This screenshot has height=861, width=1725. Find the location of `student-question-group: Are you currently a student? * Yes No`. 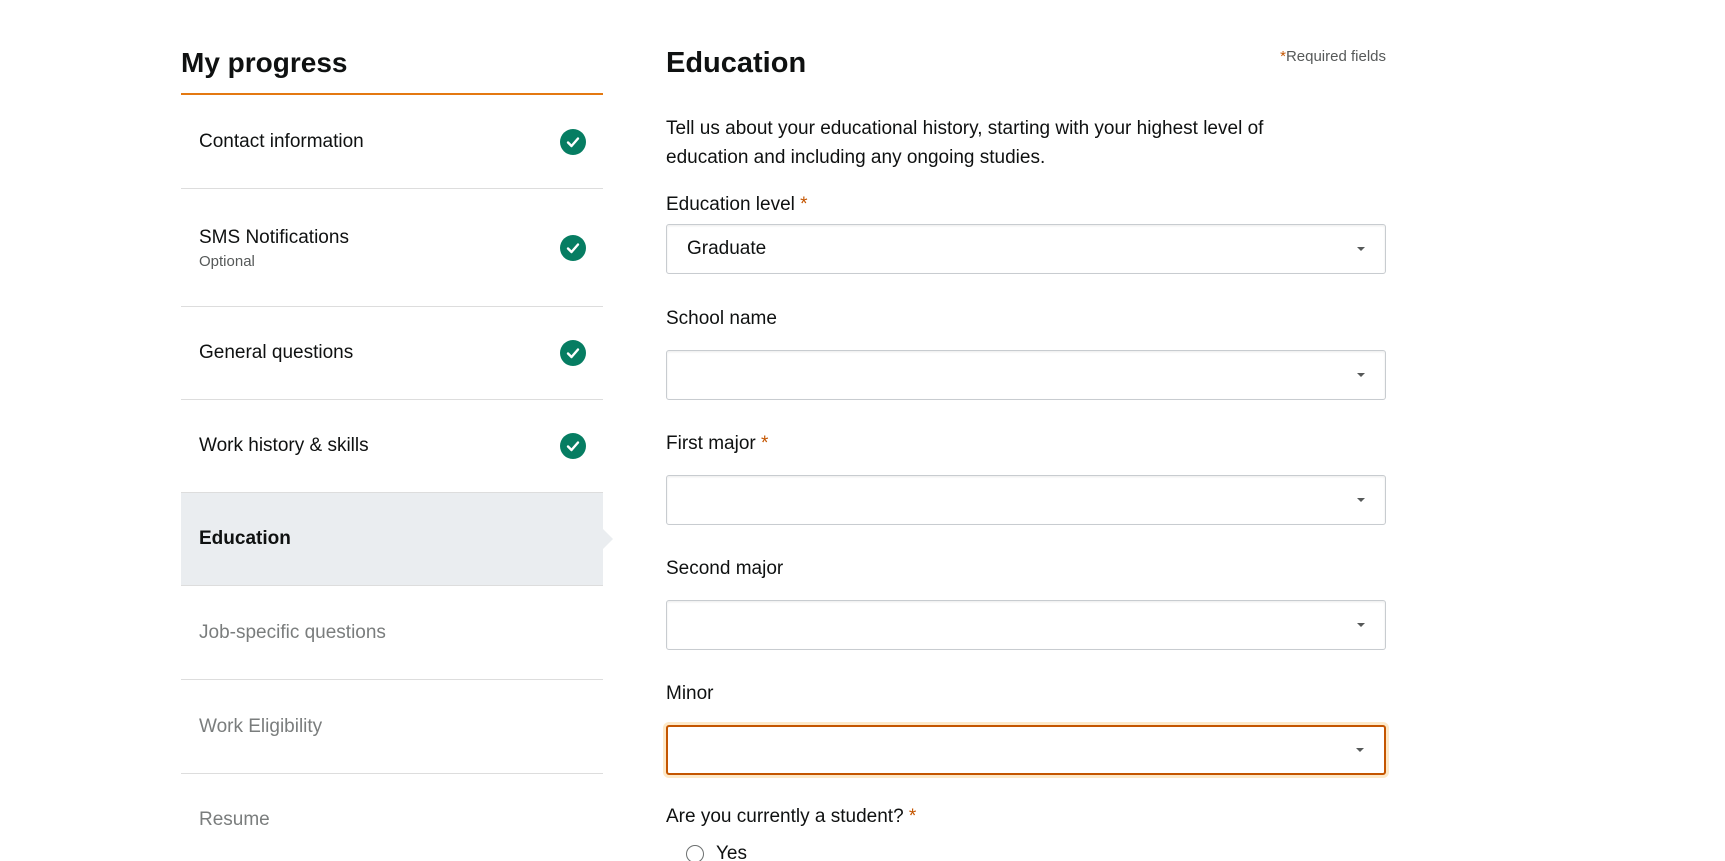

student-question-group: Are you currently a student? * Yes No is located at coordinates (1026, 833).